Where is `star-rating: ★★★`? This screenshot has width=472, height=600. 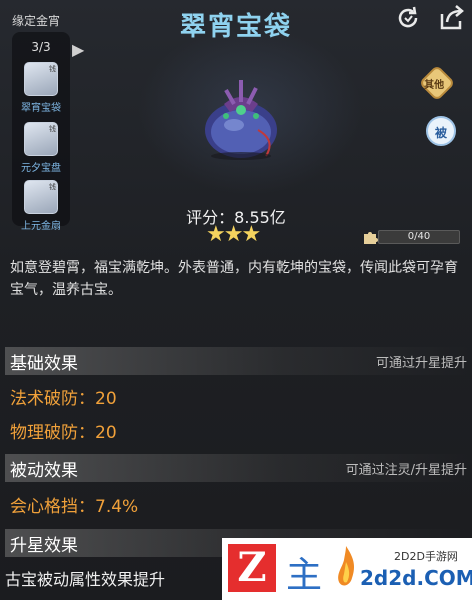 star-rating: ★★★ is located at coordinates (233, 234).